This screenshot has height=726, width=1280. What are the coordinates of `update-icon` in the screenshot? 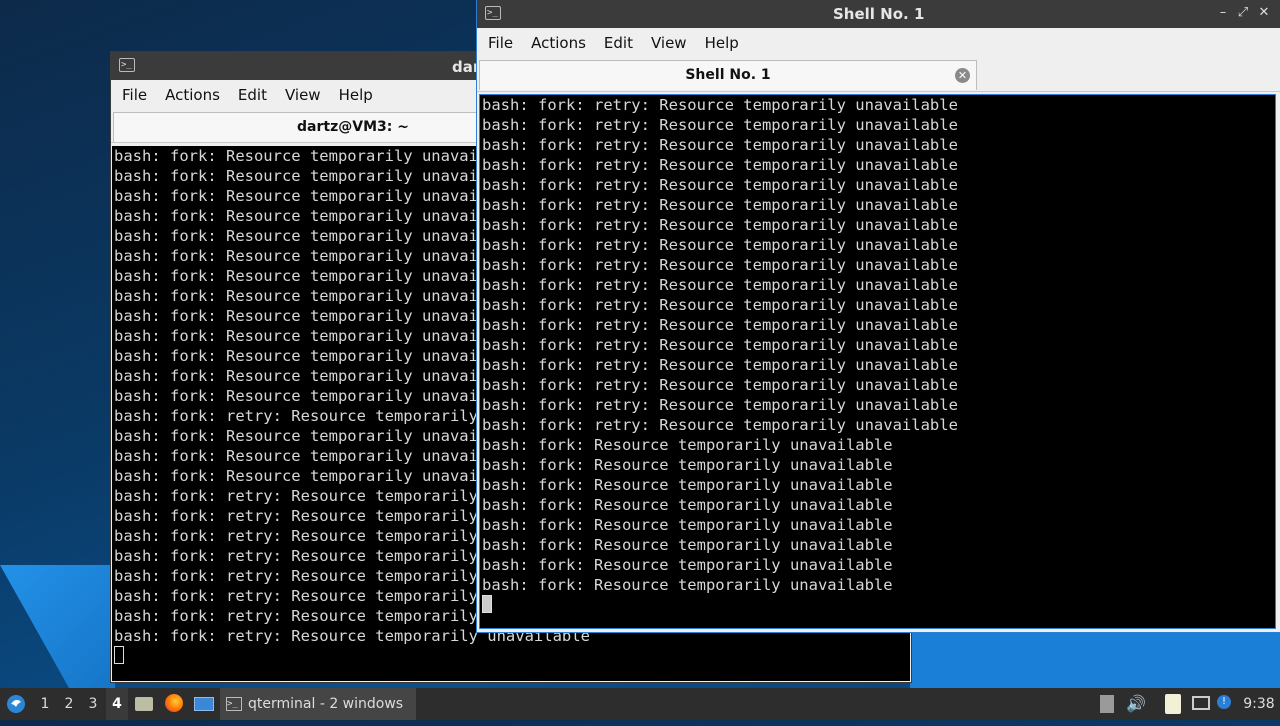 It's located at (1107, 704).